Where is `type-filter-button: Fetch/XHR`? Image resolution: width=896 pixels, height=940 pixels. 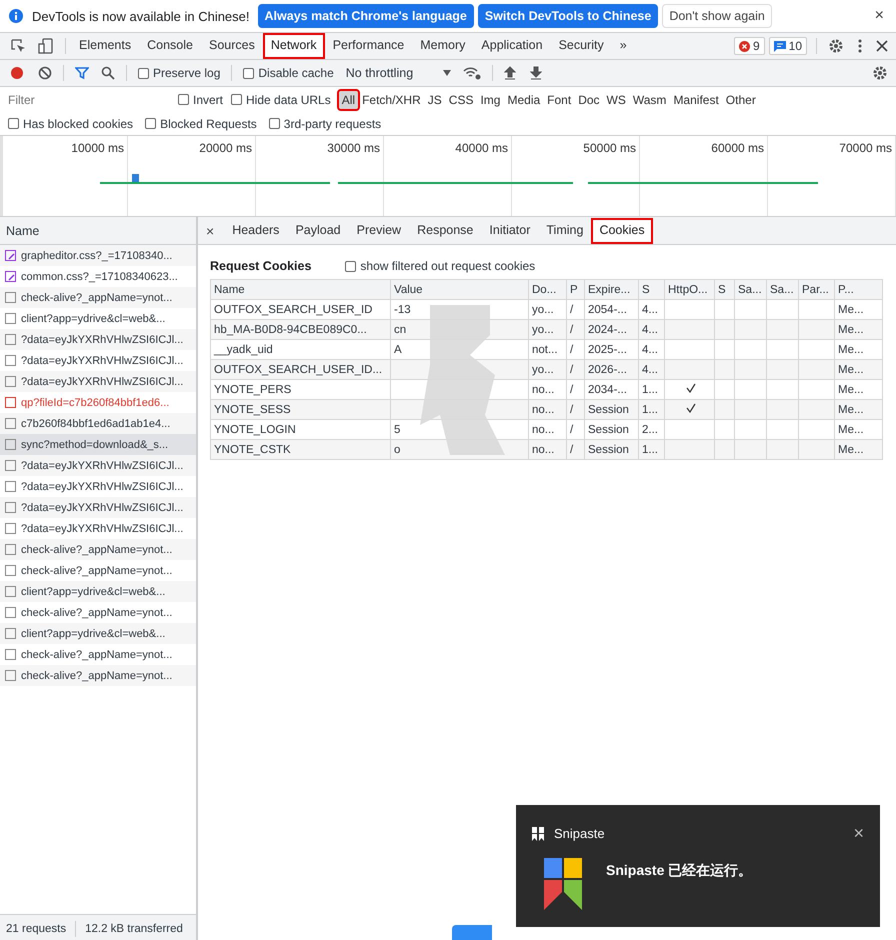 type-filter-button: Fetch/XHR is located at coordinates (391, 99).